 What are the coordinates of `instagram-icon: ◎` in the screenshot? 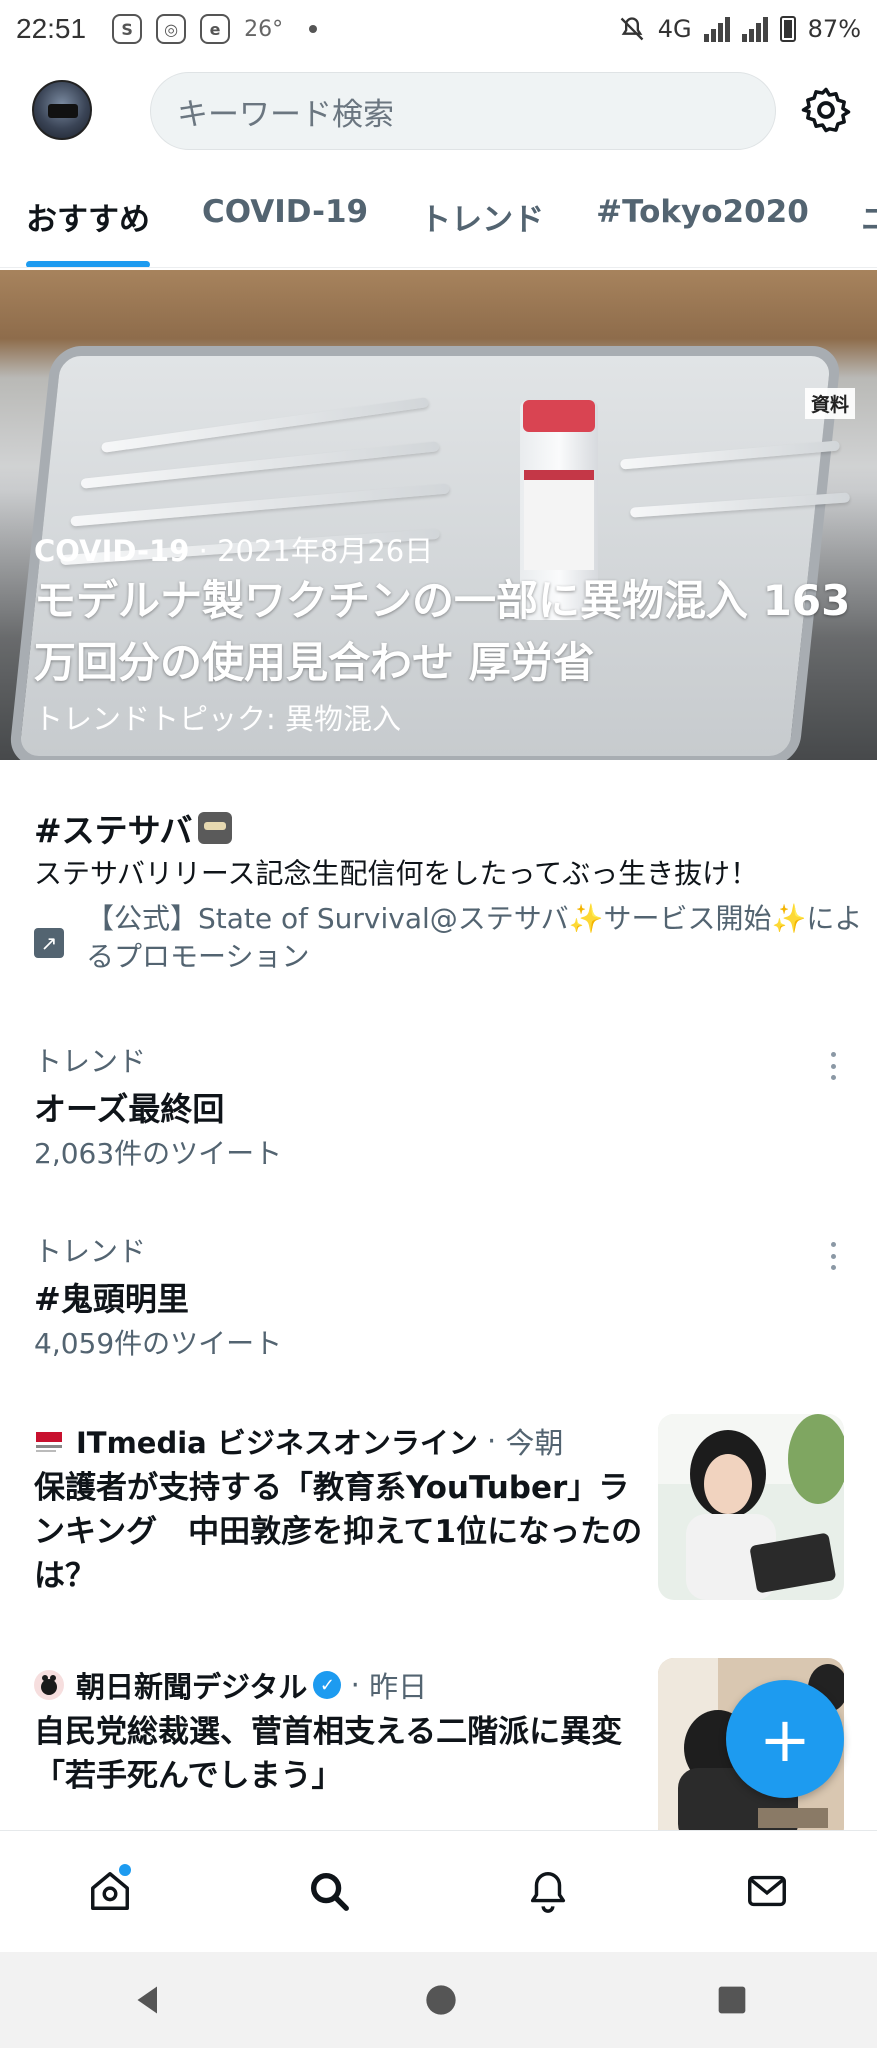 It's located at (171, 29).